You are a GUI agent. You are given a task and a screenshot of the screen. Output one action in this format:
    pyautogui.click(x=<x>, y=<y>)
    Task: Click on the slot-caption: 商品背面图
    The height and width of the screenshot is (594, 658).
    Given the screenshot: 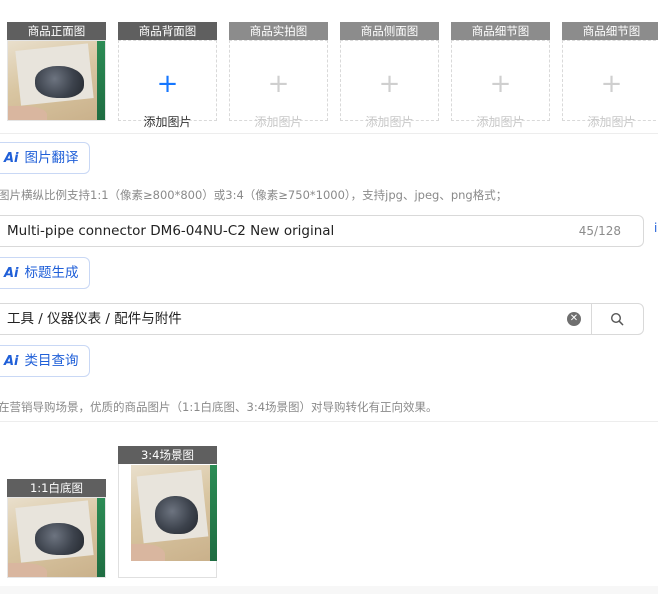 What is the action you would take?
    pyautogui.click(x=167, y=31)
    